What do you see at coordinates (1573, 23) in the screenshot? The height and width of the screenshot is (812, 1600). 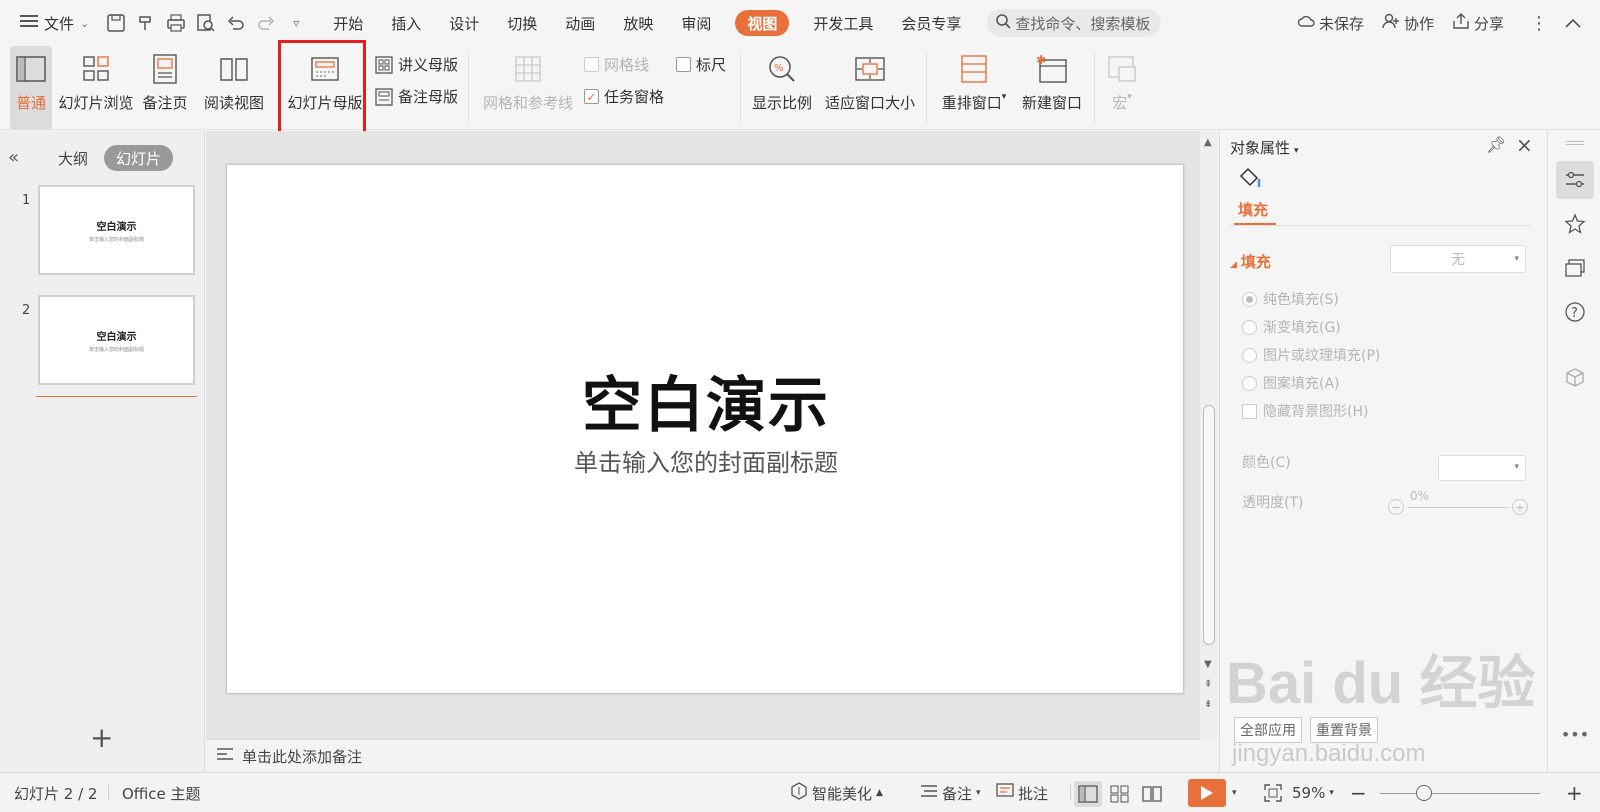 I see `collapse-ribbon-icon` at bounding box center [1573, 23].